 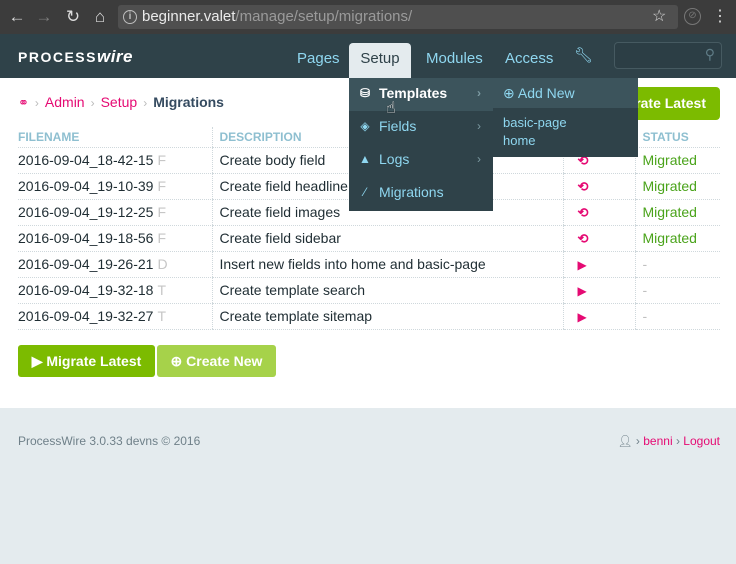 What do you see at coordinates (479, 126) in the screenshot?
I see `chevron-right-icon: ›` at bounding box center [479, 126].